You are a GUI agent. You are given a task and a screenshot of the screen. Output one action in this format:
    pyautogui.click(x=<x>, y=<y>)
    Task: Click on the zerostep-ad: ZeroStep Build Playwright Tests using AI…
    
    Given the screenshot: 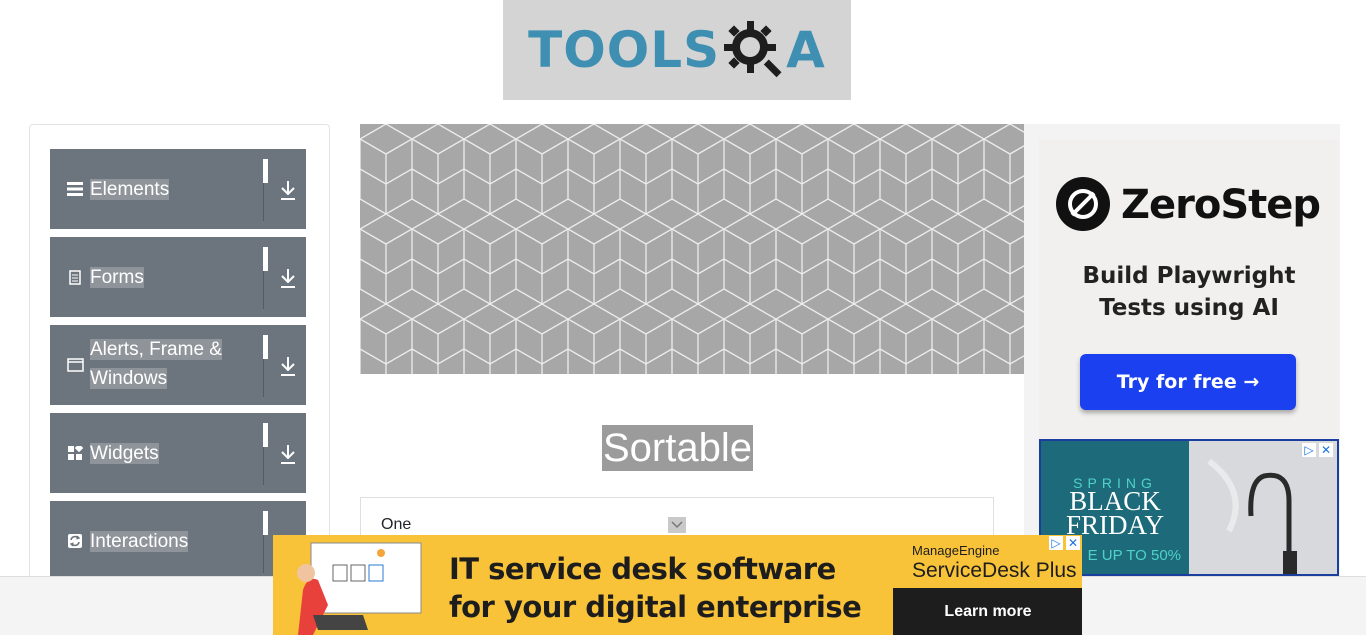 What is the action you would take?
    pyautogui.click(x=1189, y=289)
    